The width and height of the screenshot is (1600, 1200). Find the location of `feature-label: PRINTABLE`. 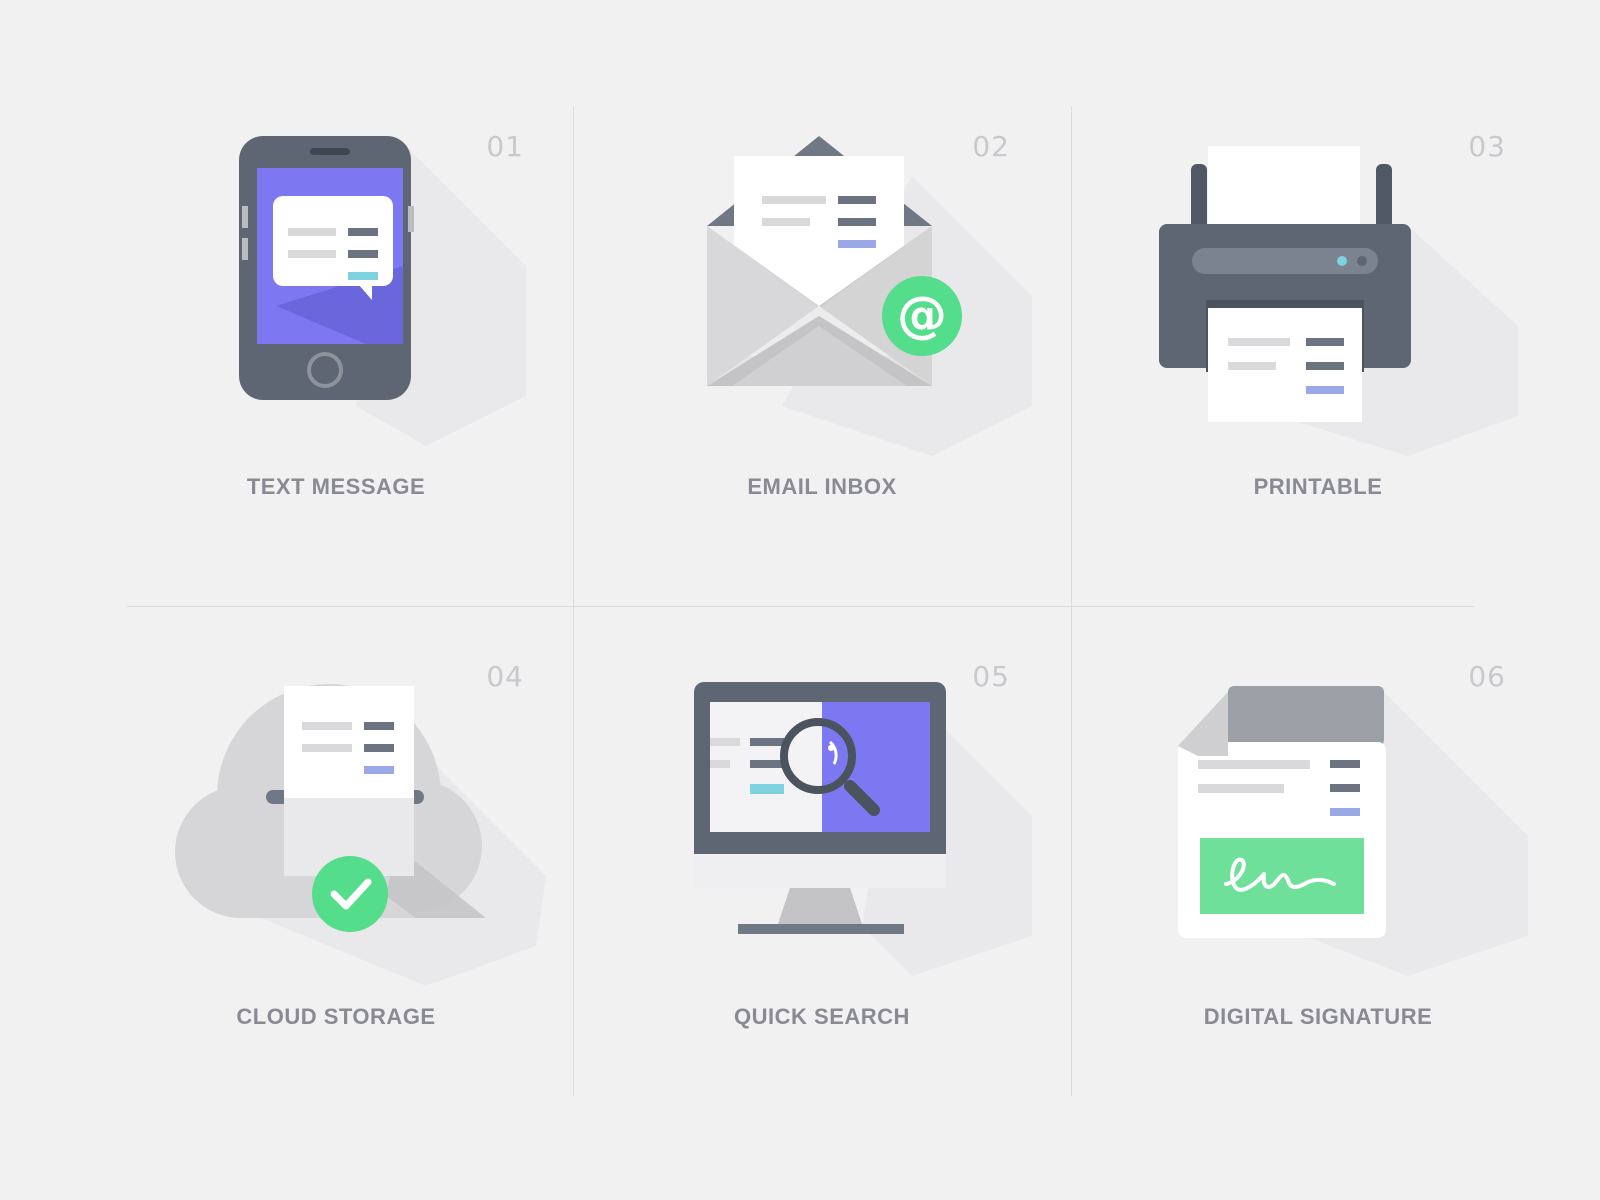

feature-label: PRINTABLE is located at coordinates (1318, 486).